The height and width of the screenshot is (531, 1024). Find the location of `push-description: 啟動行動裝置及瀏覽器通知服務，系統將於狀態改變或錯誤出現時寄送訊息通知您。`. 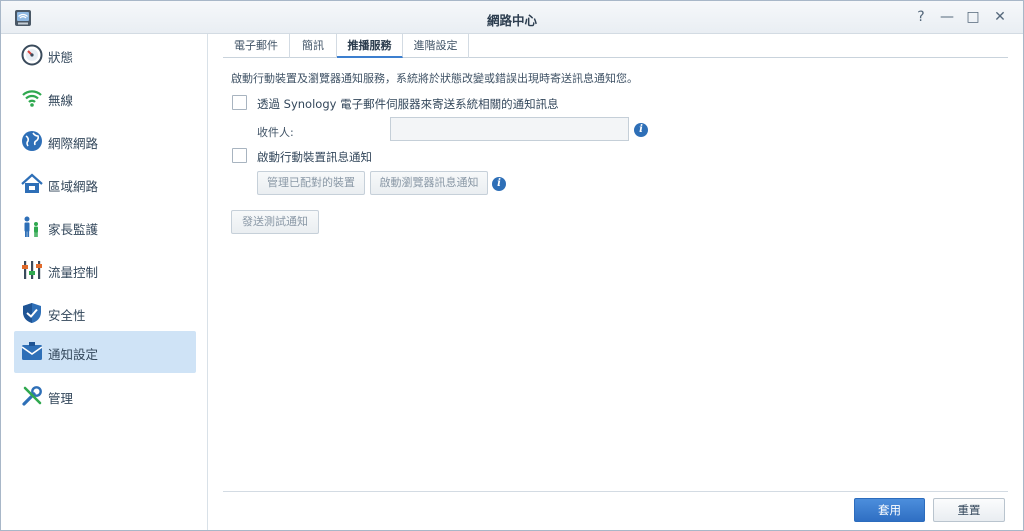

push-description: 啟動行動裝置及瀏覽器通知服務，系統將於狀態改變或錯誤出現時寄送訊息通知您。 is located at coordinates (434, 78).